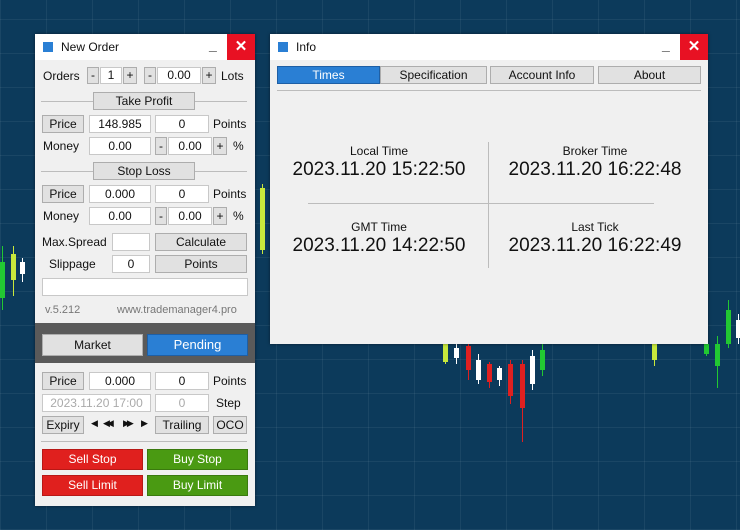 This screenshot has height=530, width=740. Describe the element at coordinates (145, 47) in the screenshot. I see `new-order-titlebar: New Order _ ✕` at that location.